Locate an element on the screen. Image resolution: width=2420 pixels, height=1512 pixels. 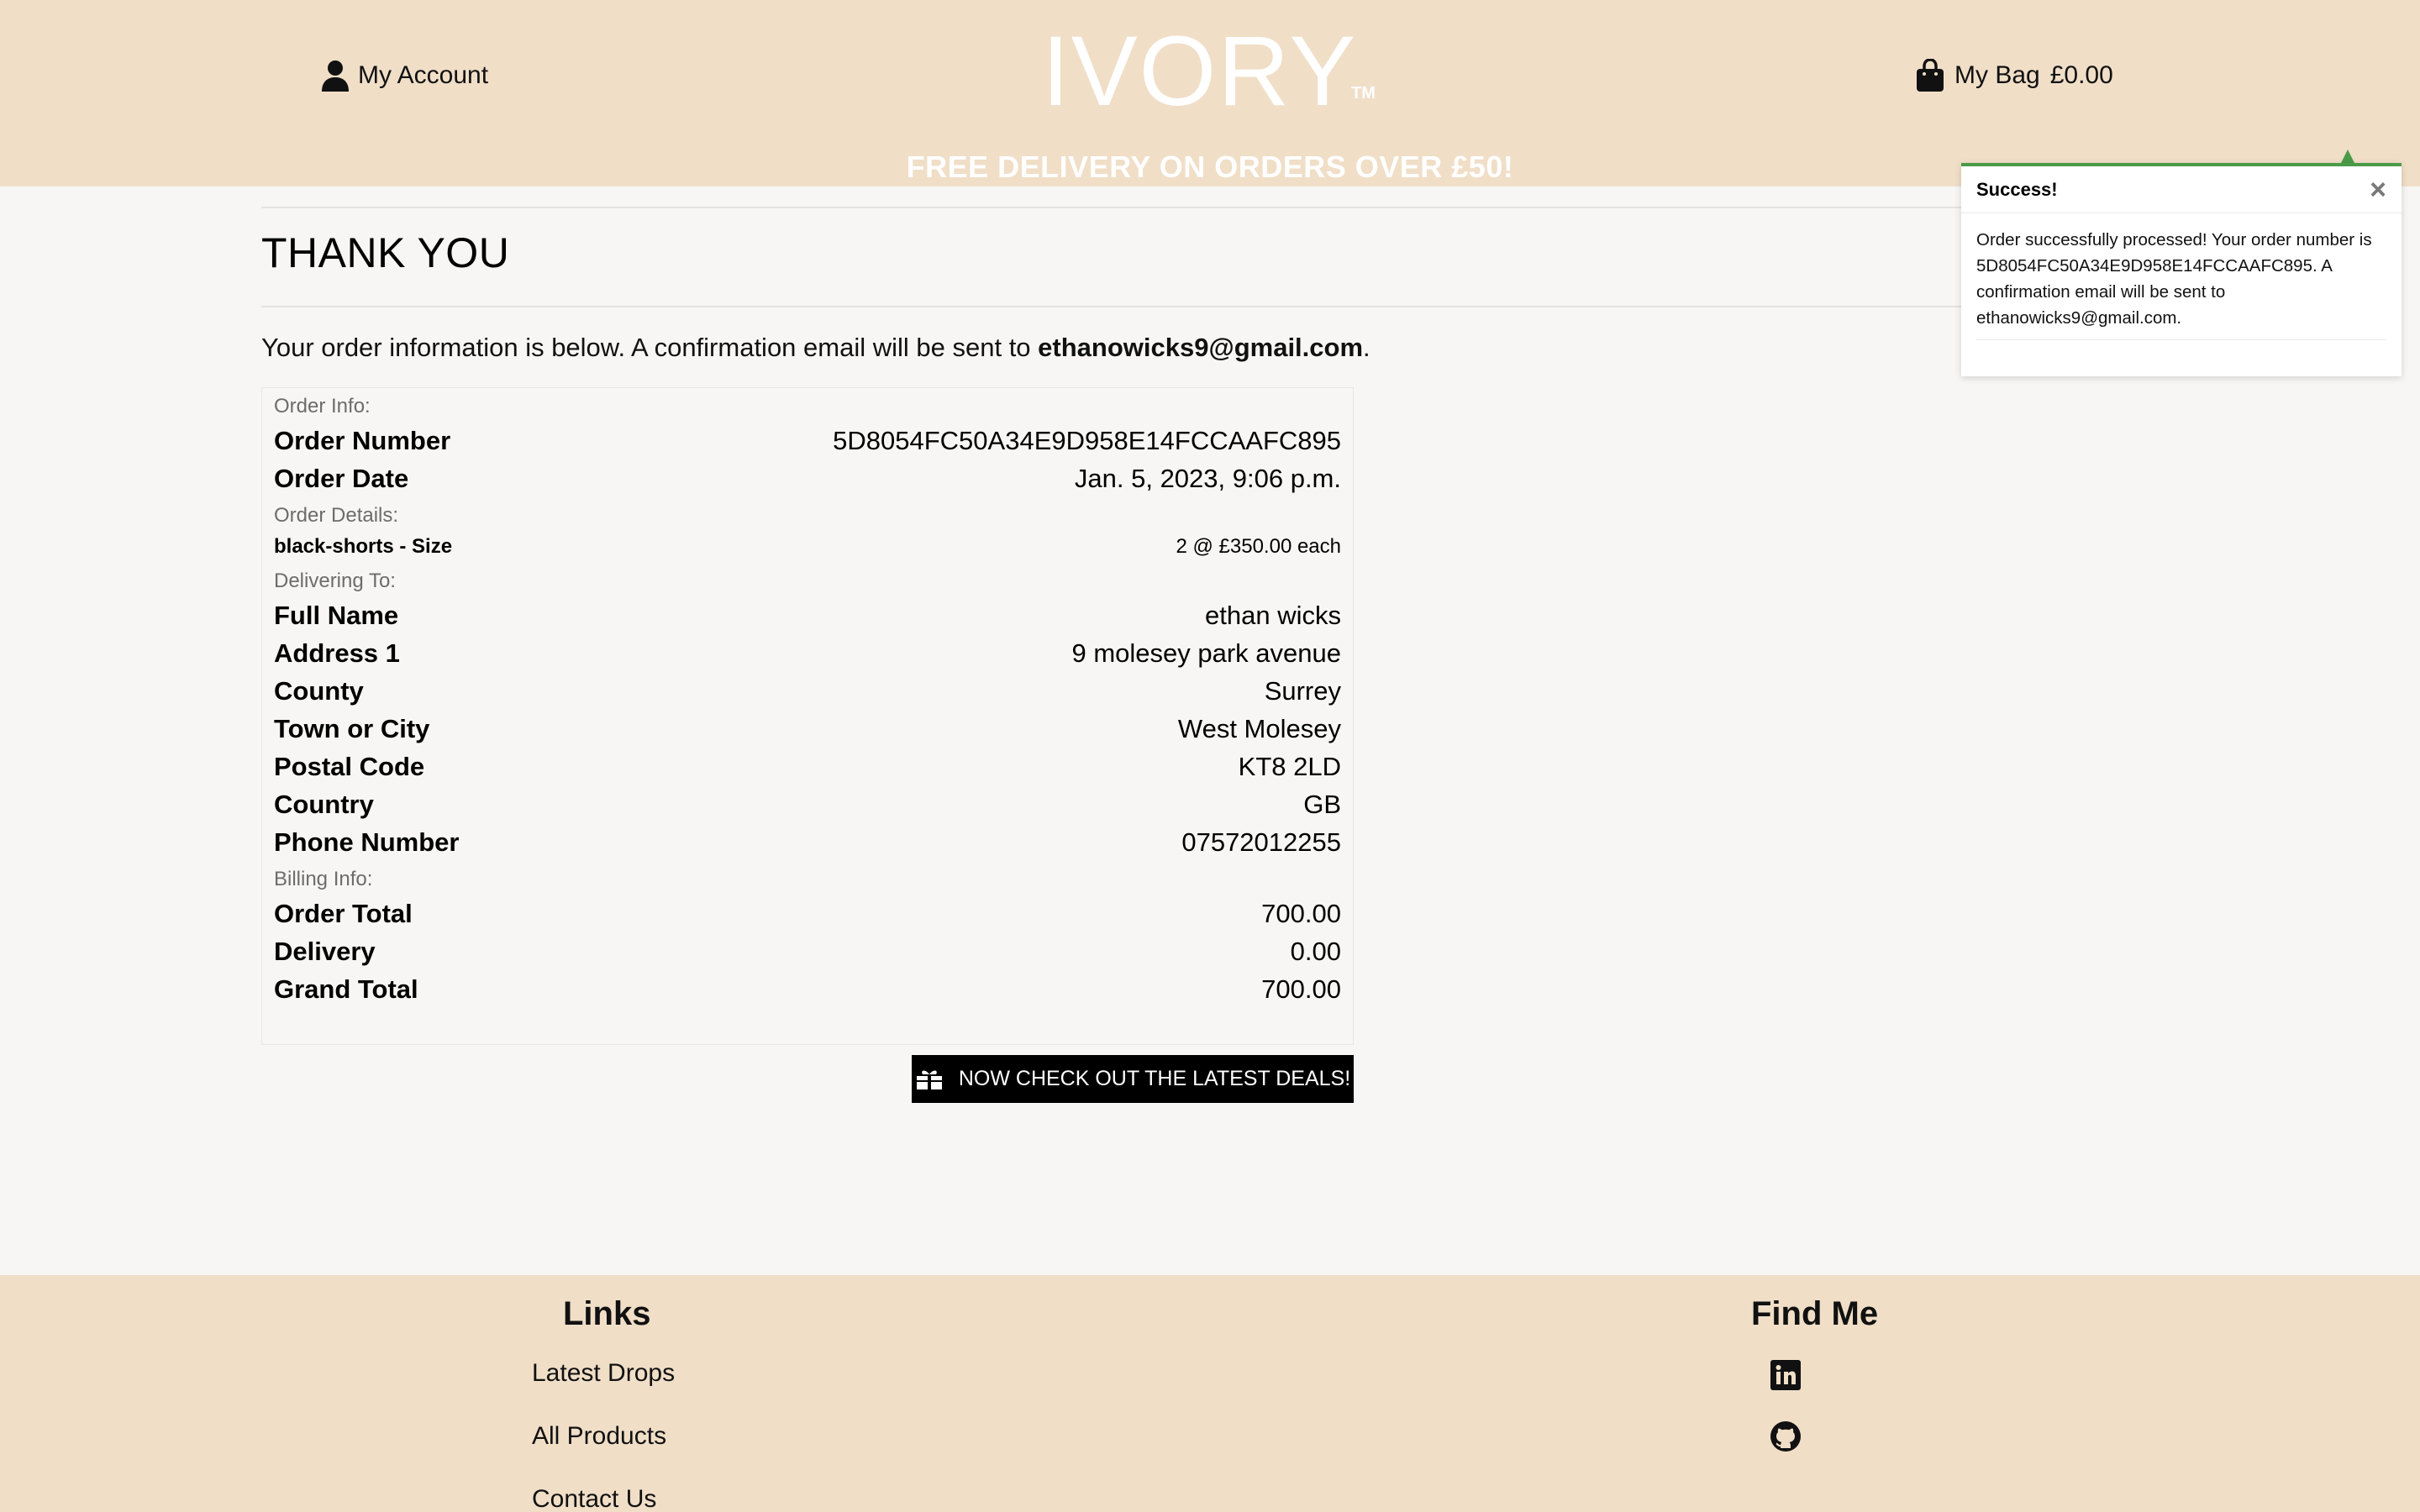
my-bag-link: My Bag £0.00 is located at coordinates (2014, 75).